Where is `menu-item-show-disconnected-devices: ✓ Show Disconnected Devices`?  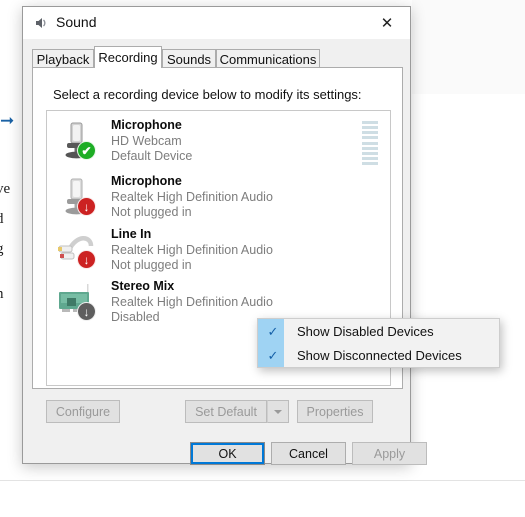
menu-item-show-disconnected-devices: ✓ Show Disconnected Devices is located at coordinates (378, 355).